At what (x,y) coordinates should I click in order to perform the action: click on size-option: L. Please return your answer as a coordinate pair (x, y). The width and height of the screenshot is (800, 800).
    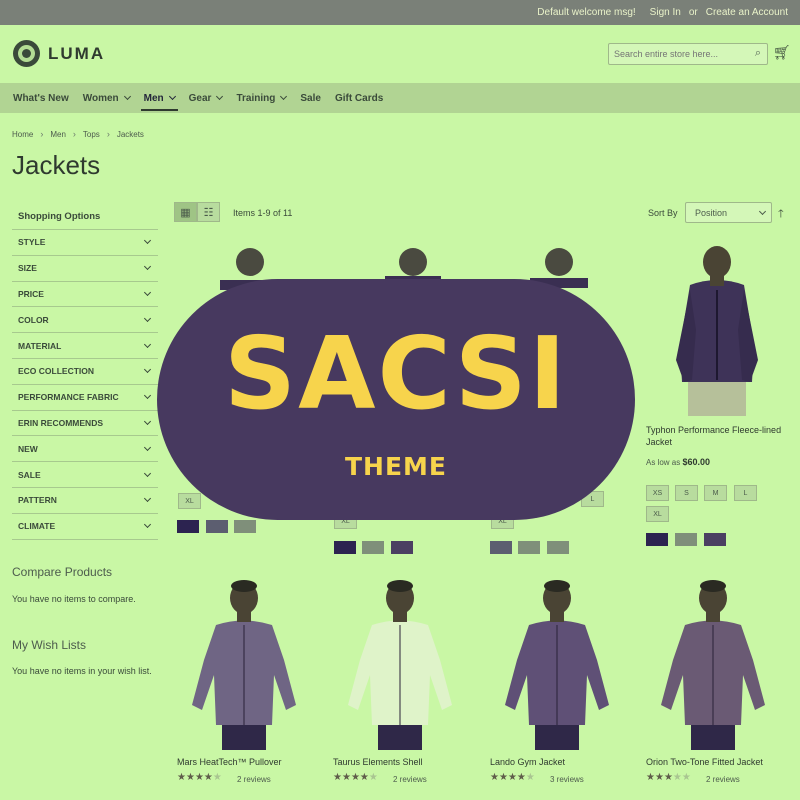
    Looking at the image, I should click on (745, 493).